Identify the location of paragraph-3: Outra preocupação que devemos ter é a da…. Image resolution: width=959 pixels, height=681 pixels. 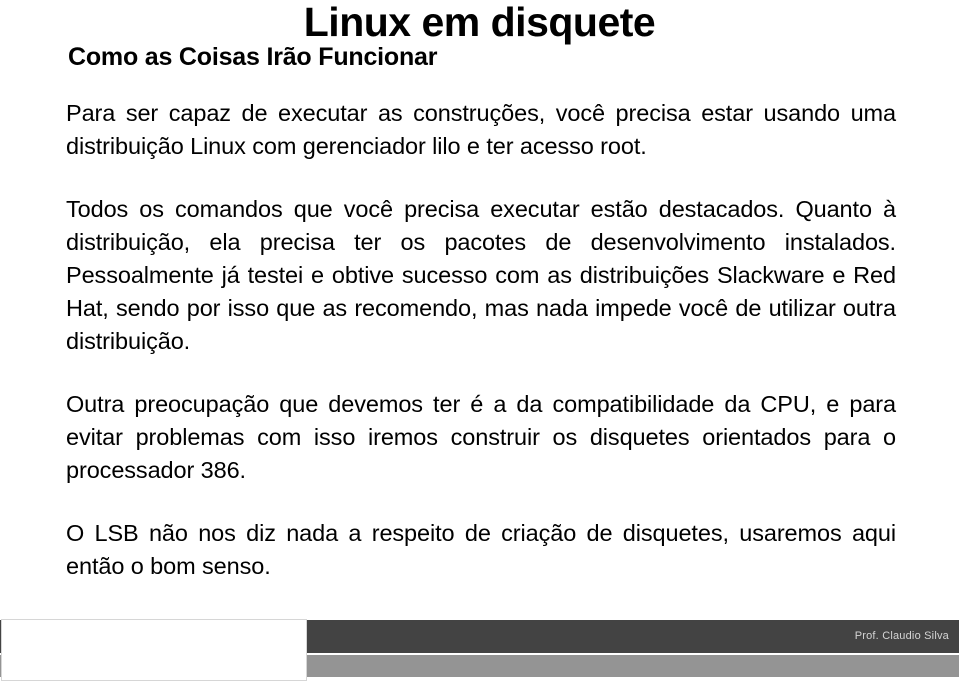
(481, 437).